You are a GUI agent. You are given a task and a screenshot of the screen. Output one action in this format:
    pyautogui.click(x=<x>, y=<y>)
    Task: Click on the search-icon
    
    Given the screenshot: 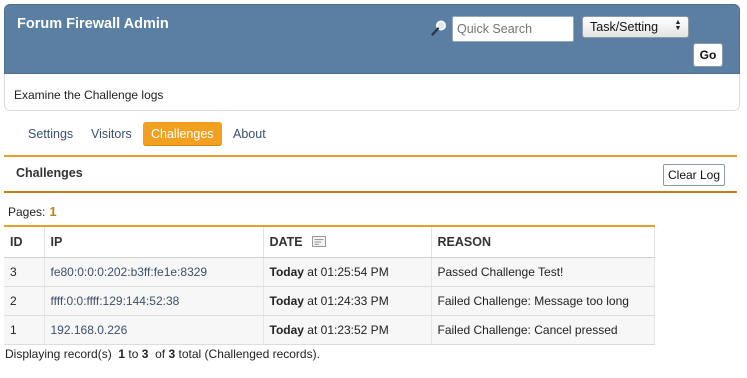 What is the action you would take?
    pyautogui.click(x=439, y=28)
    